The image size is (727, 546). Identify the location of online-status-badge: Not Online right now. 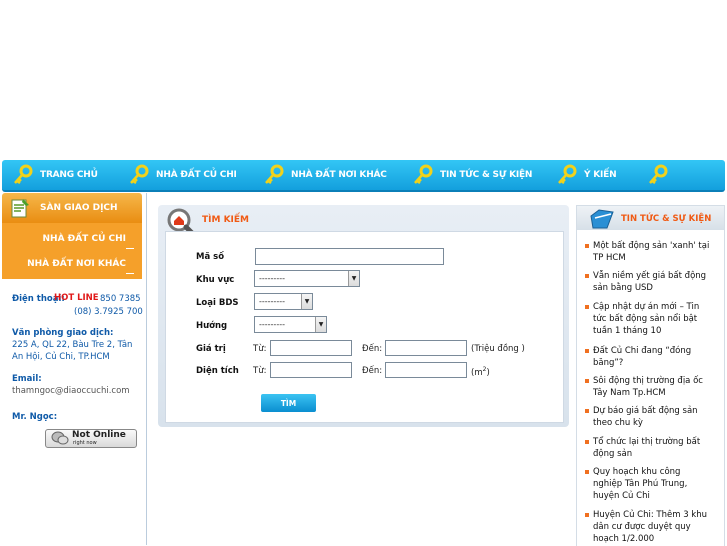
(91, 438).